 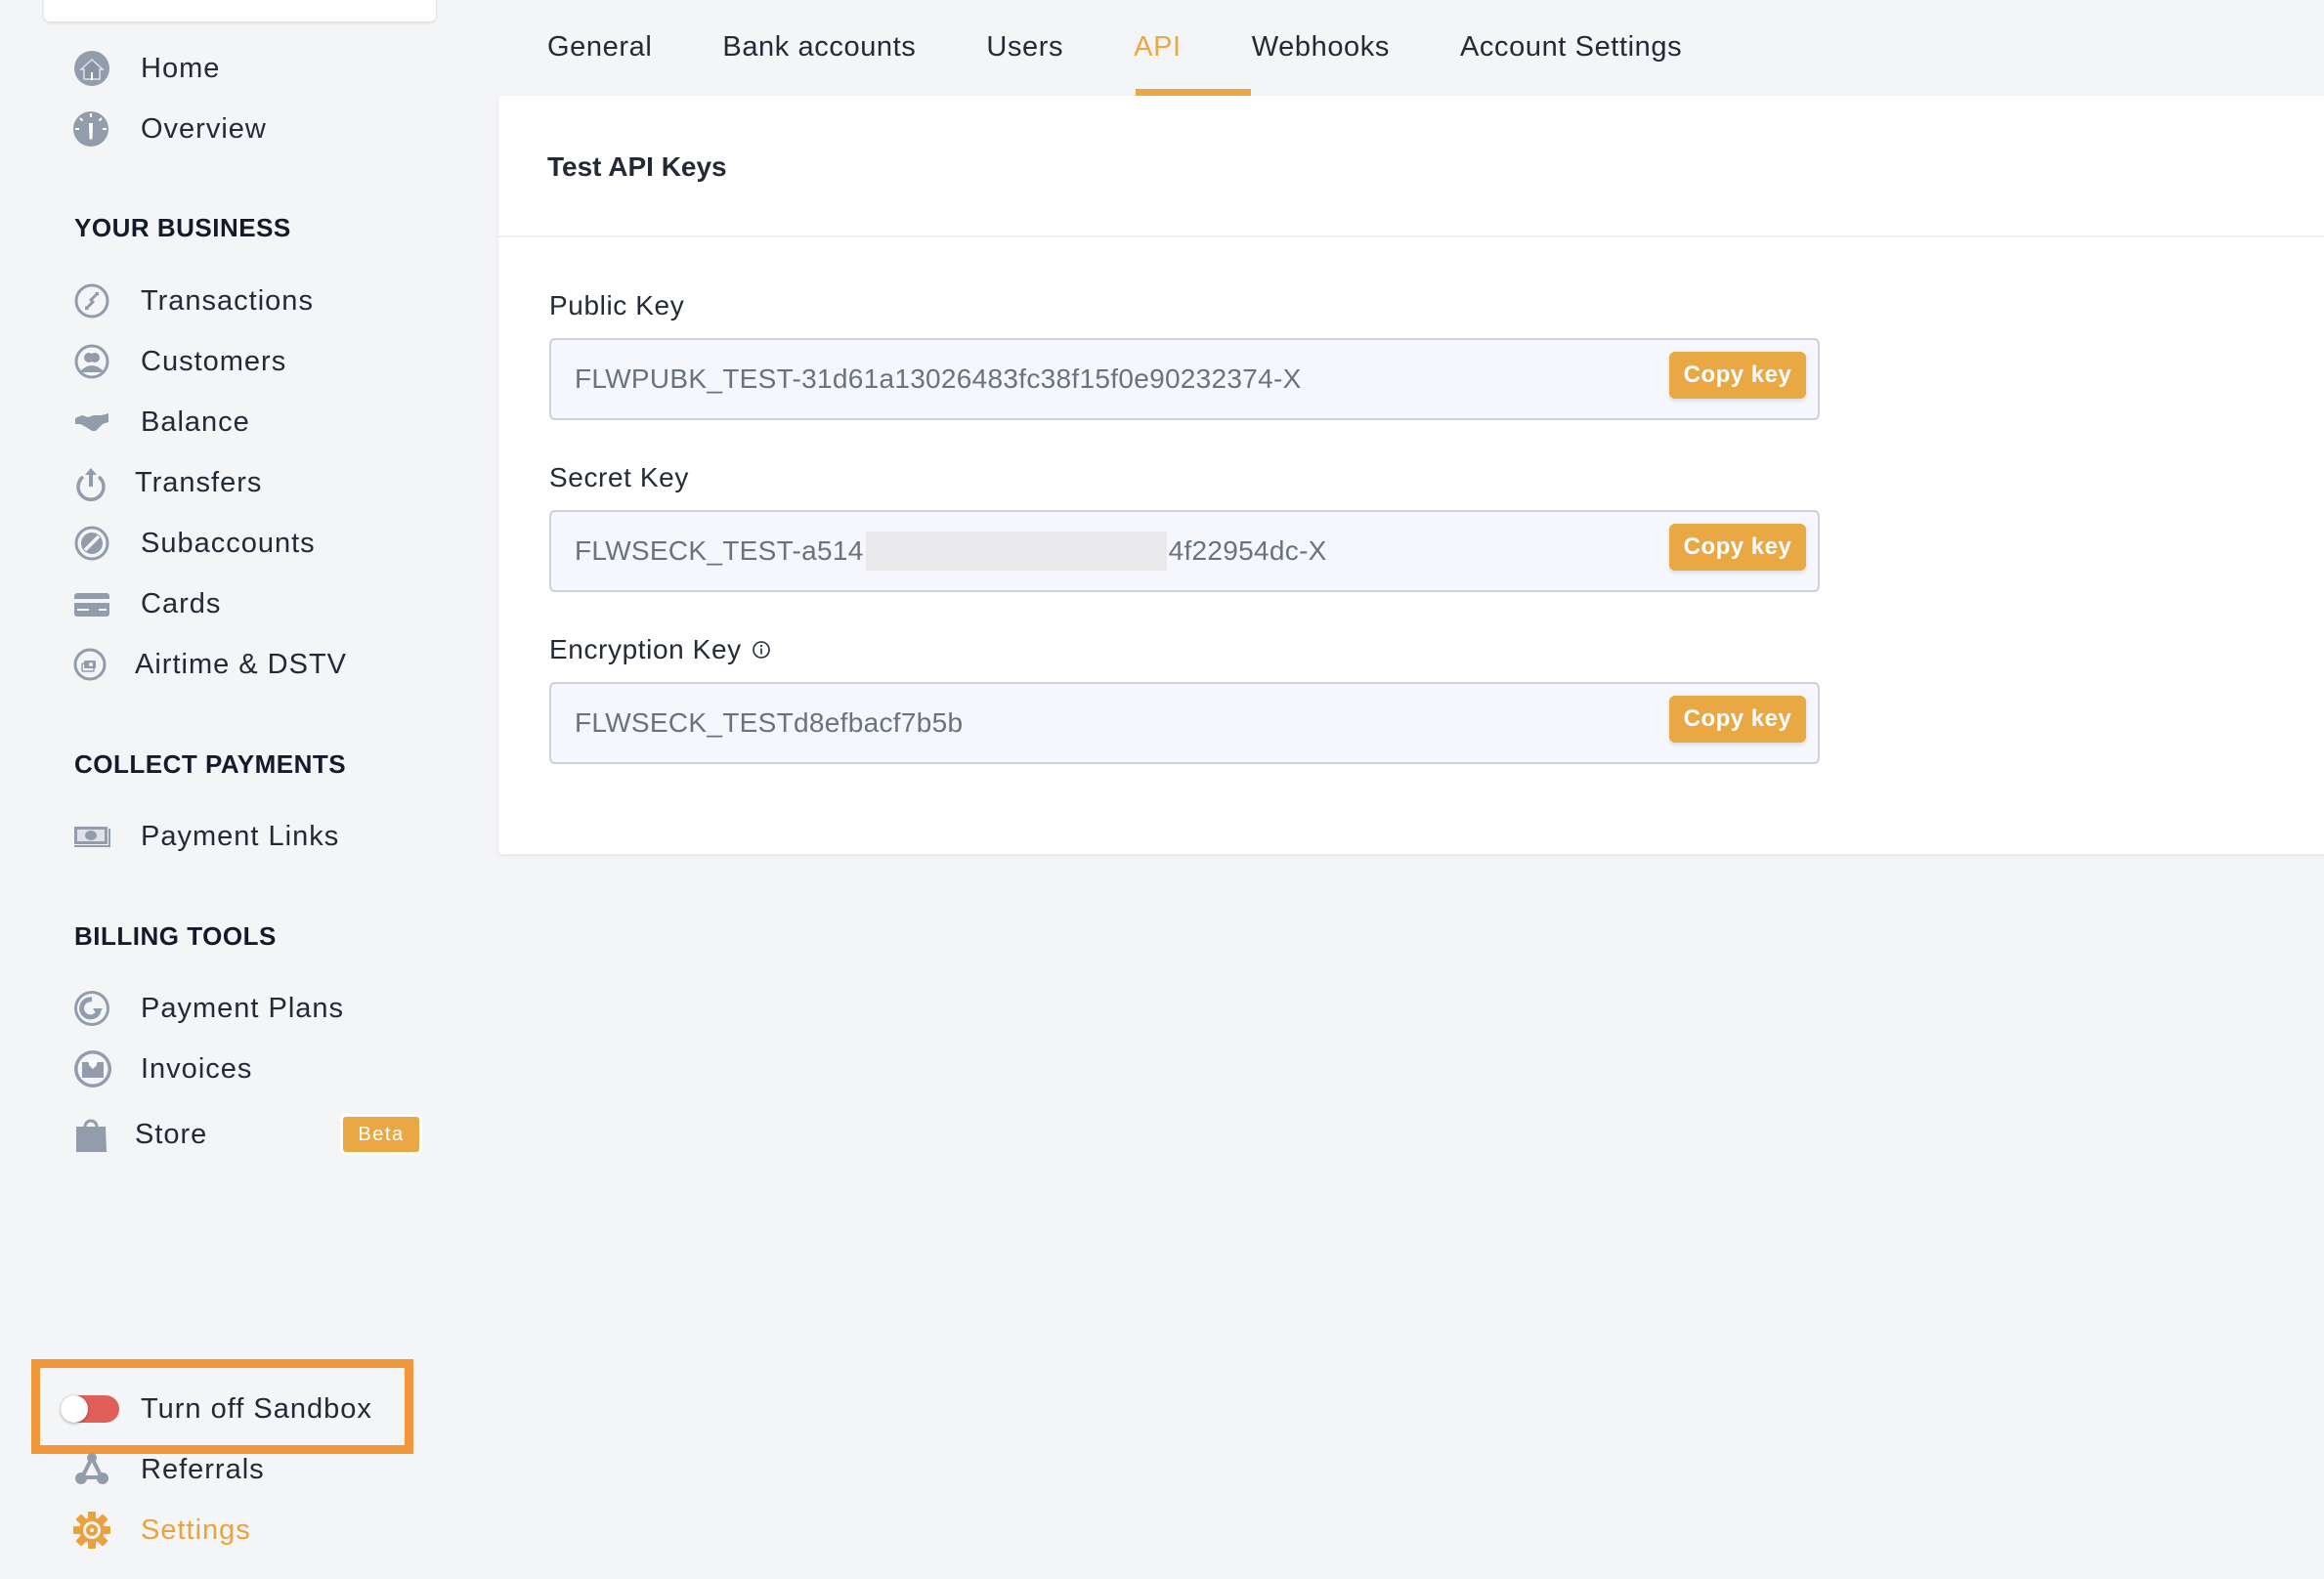 I want to click on secret-key-label: Secret Key, so click(x=619, y=477).